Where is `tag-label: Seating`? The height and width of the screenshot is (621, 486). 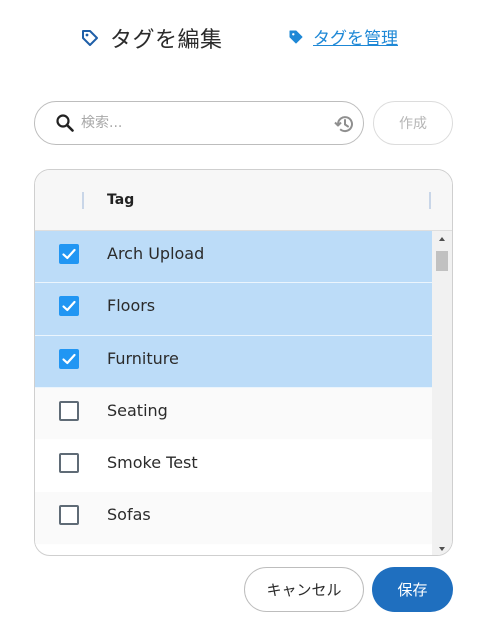
tag-label: Seating is located at coordinates (137, 410).